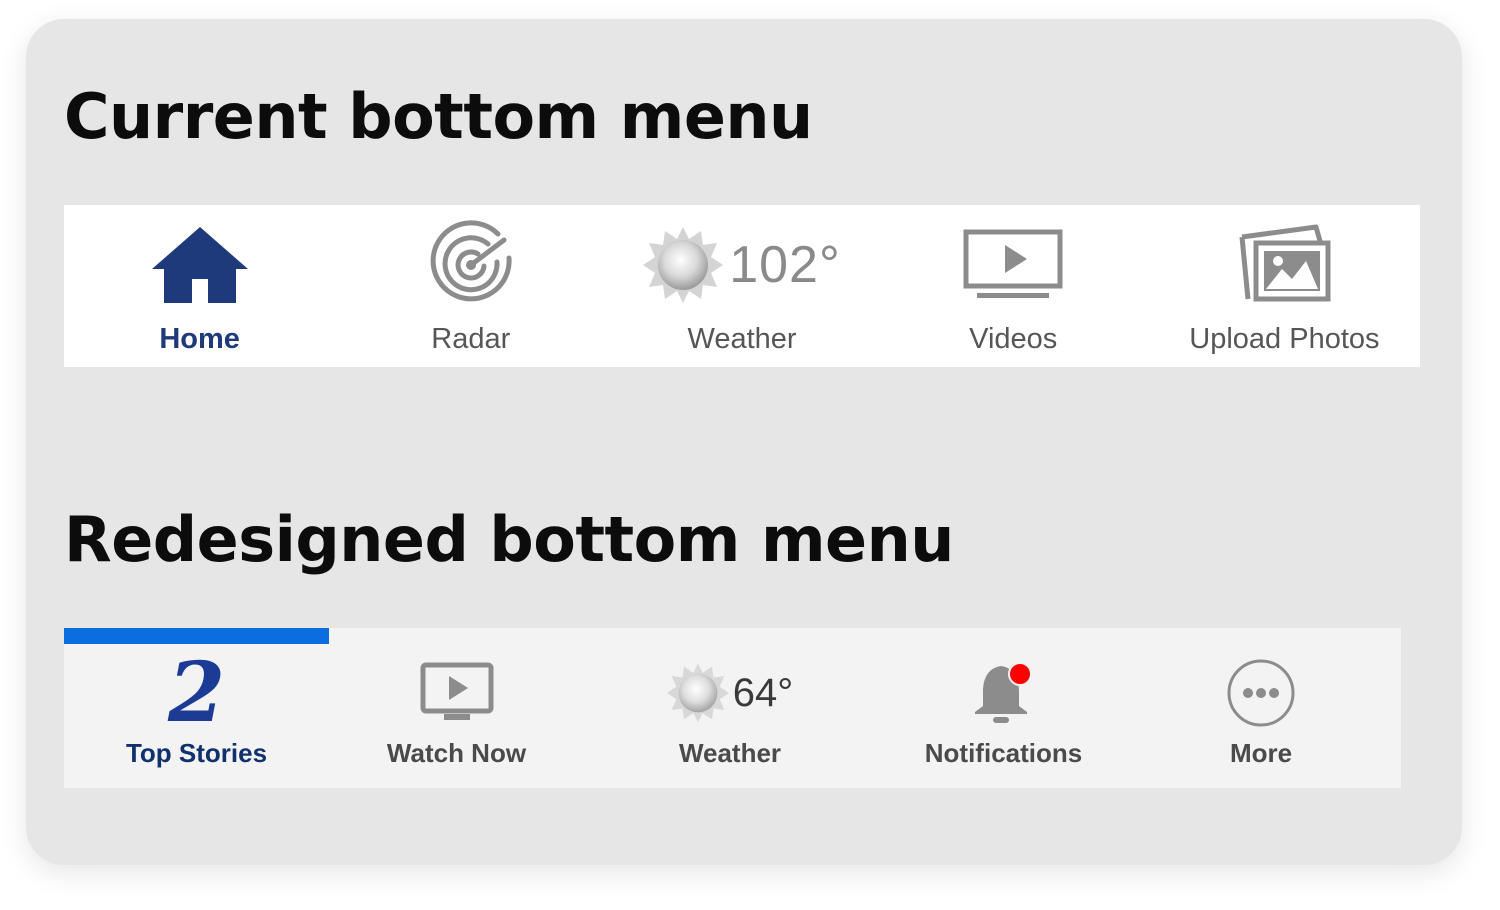 The image size is (1500, 910). Describe the element at coordinates (438, 116) in the screenshot. I see `current-menu-heading: Current bottom menu` at that location.